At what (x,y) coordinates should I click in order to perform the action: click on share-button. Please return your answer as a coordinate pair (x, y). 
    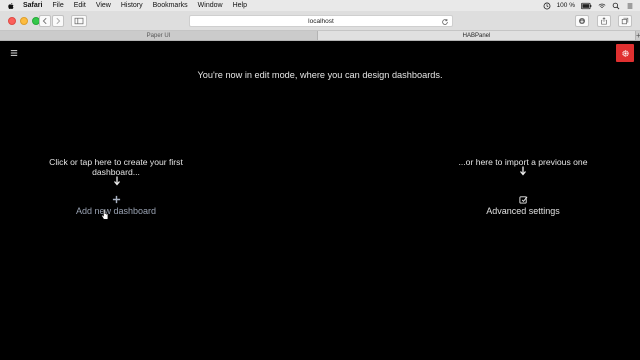
    Looking at the image, I should click on (604, 21).